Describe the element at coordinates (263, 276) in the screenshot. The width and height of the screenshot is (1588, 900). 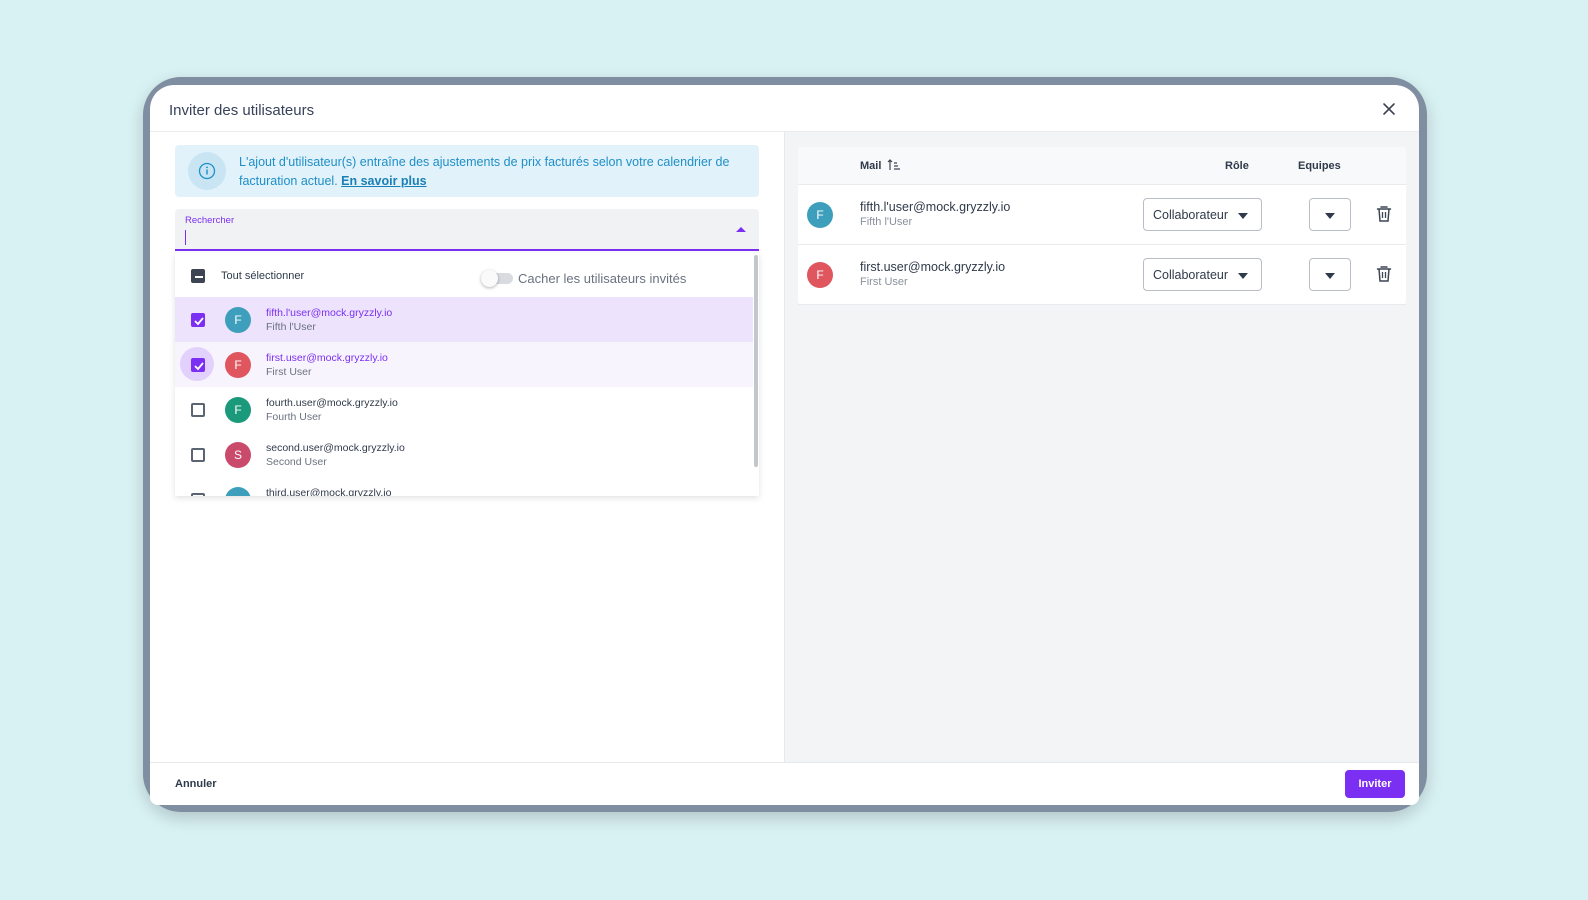
I see `select-all-label: Tout sélectionner` at that location.